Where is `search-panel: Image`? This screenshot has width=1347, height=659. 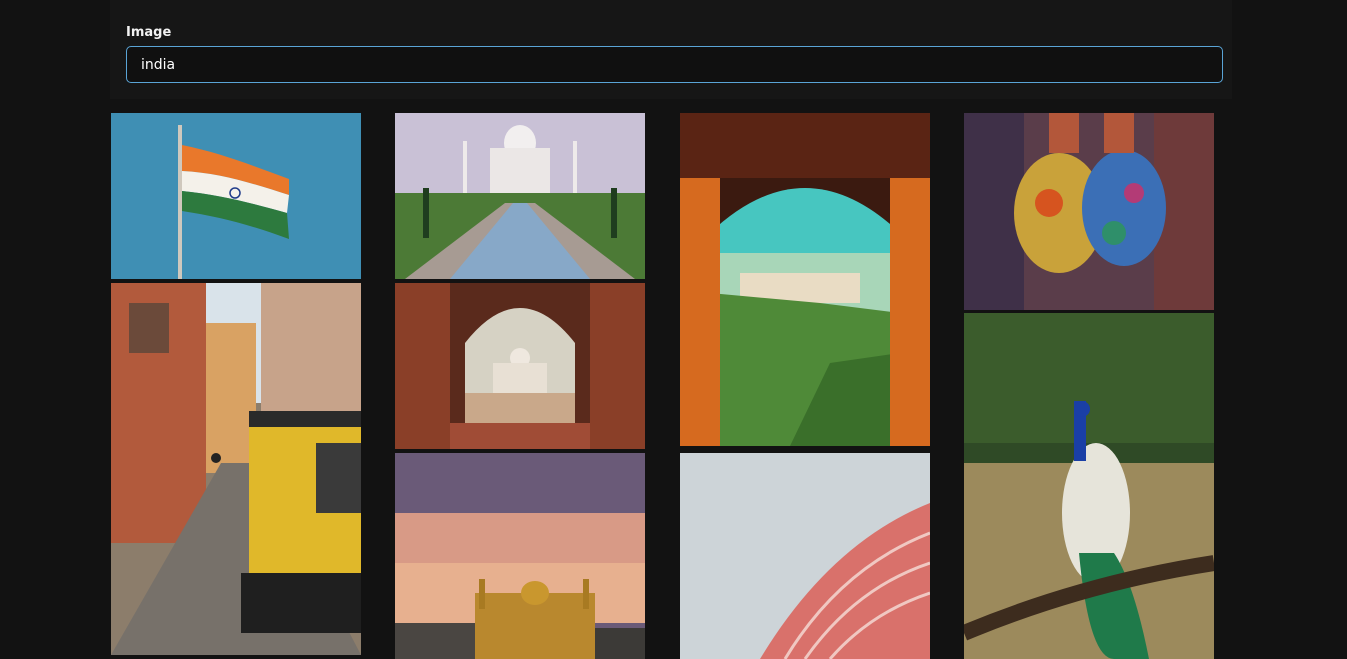
search-panel: Image is located at coordinates (671, 49).